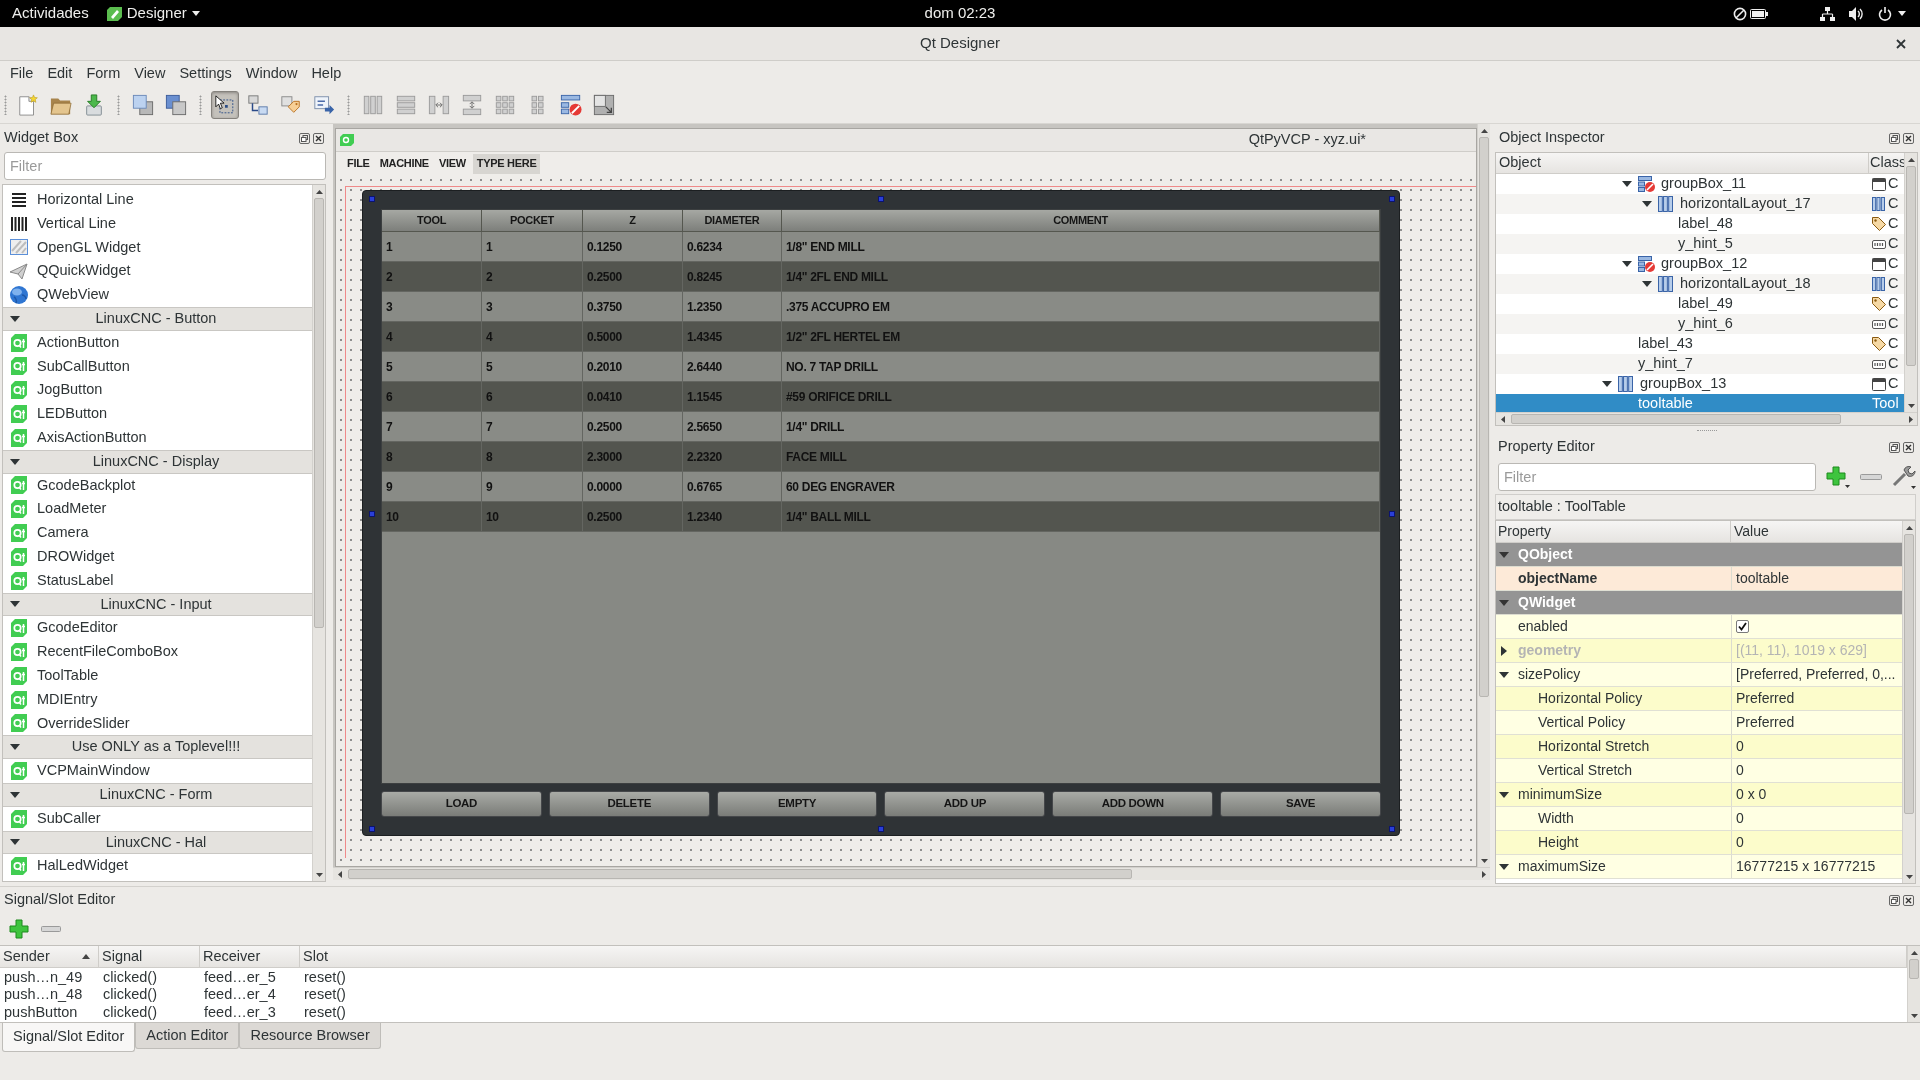 The width and height of the screenshot is (1920, 1080). Describe the element at coordinates (271, 73) in the screenshot. I see `menu-item: Window` at that location.